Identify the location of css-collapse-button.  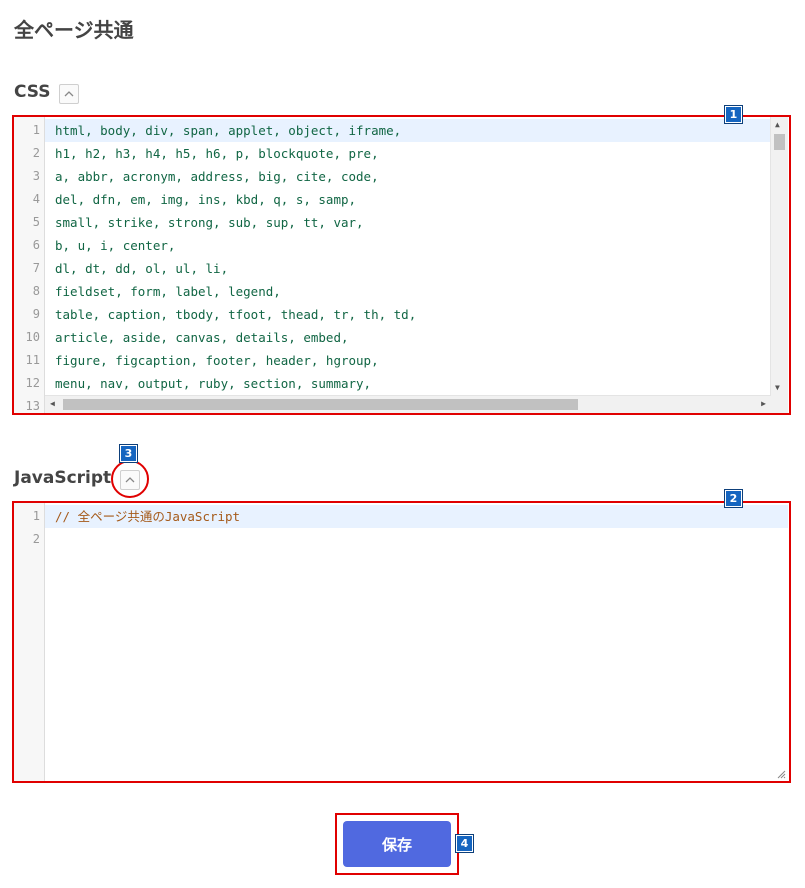
(69, 94).